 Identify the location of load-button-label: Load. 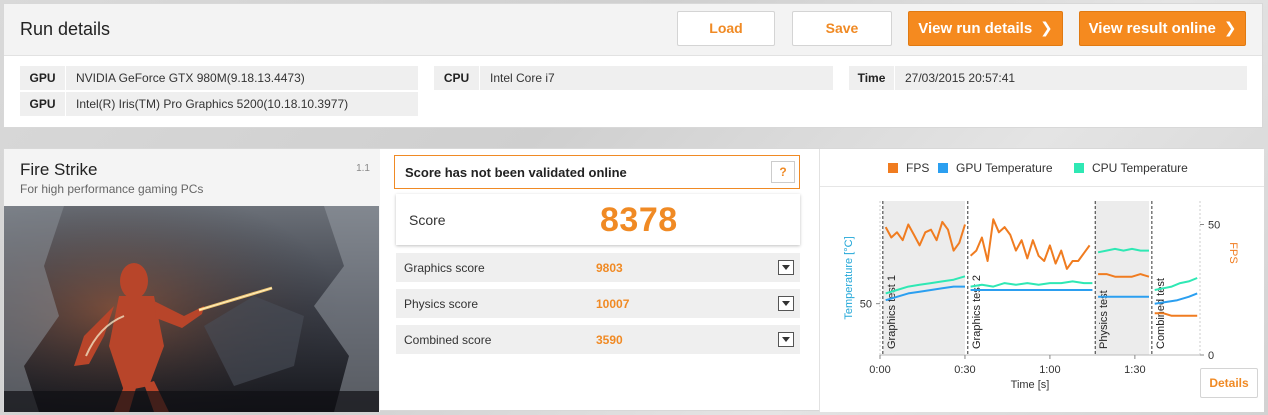
(726, 28).